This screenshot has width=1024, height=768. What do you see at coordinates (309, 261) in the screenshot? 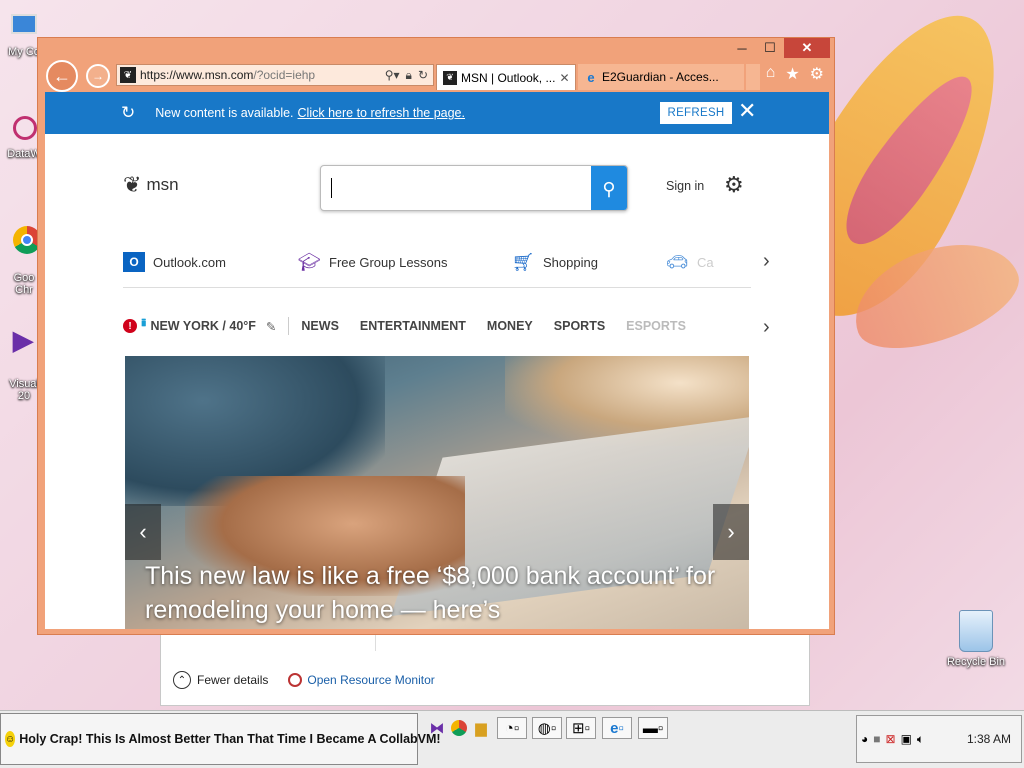
I see `graduation-cap-icon: 🎓︎` at bounding box center [309, 261].